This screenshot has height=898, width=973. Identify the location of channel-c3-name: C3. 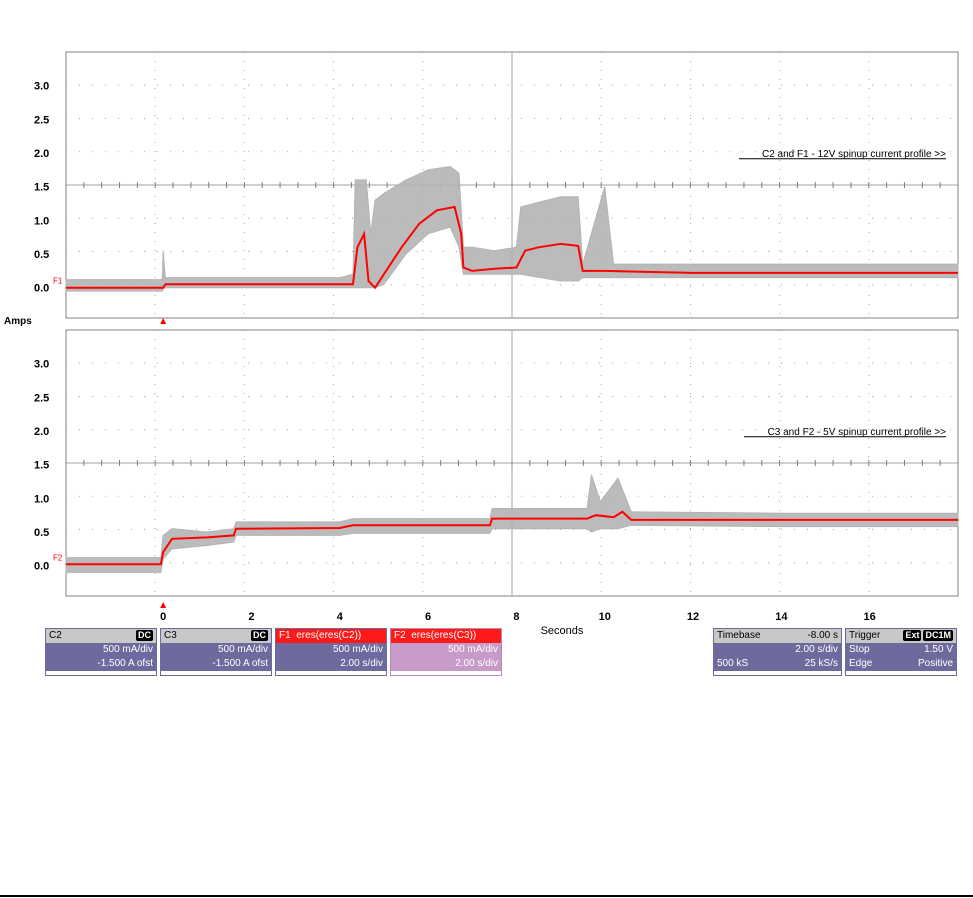
(170, 635).